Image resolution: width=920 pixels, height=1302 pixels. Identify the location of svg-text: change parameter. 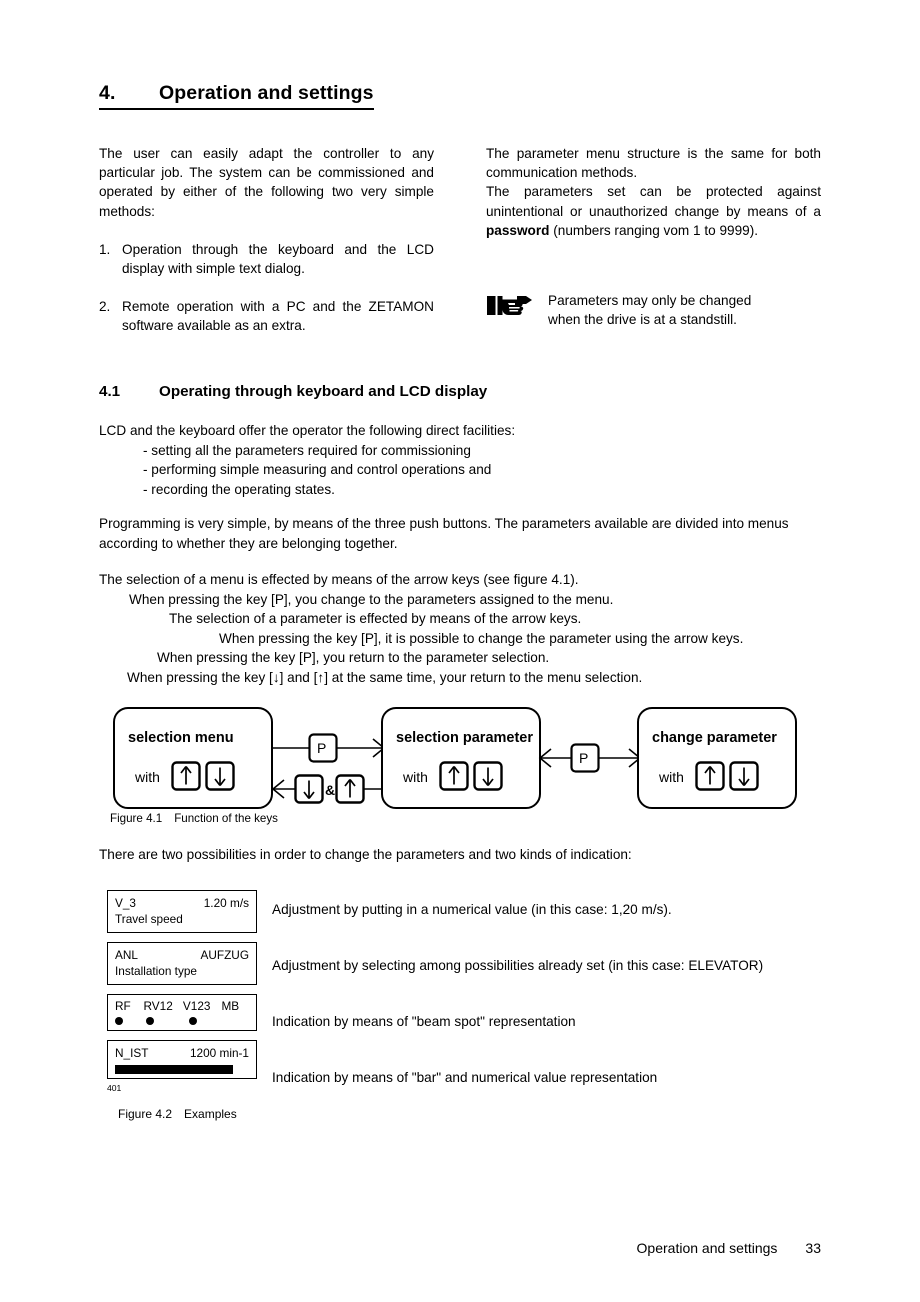
(714, 738).